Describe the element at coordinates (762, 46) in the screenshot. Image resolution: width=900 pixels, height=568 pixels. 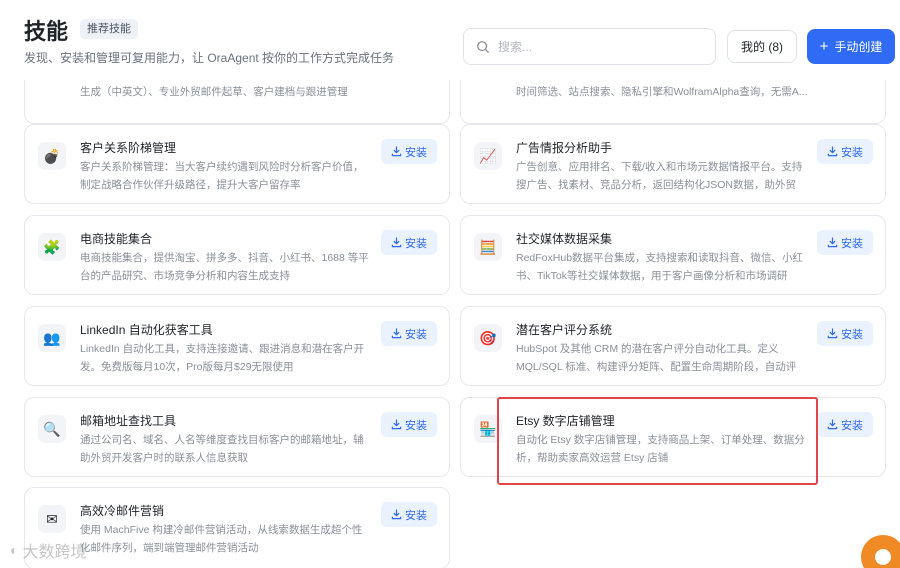
I see `my-skills-button: 我的 (8)` at that location.